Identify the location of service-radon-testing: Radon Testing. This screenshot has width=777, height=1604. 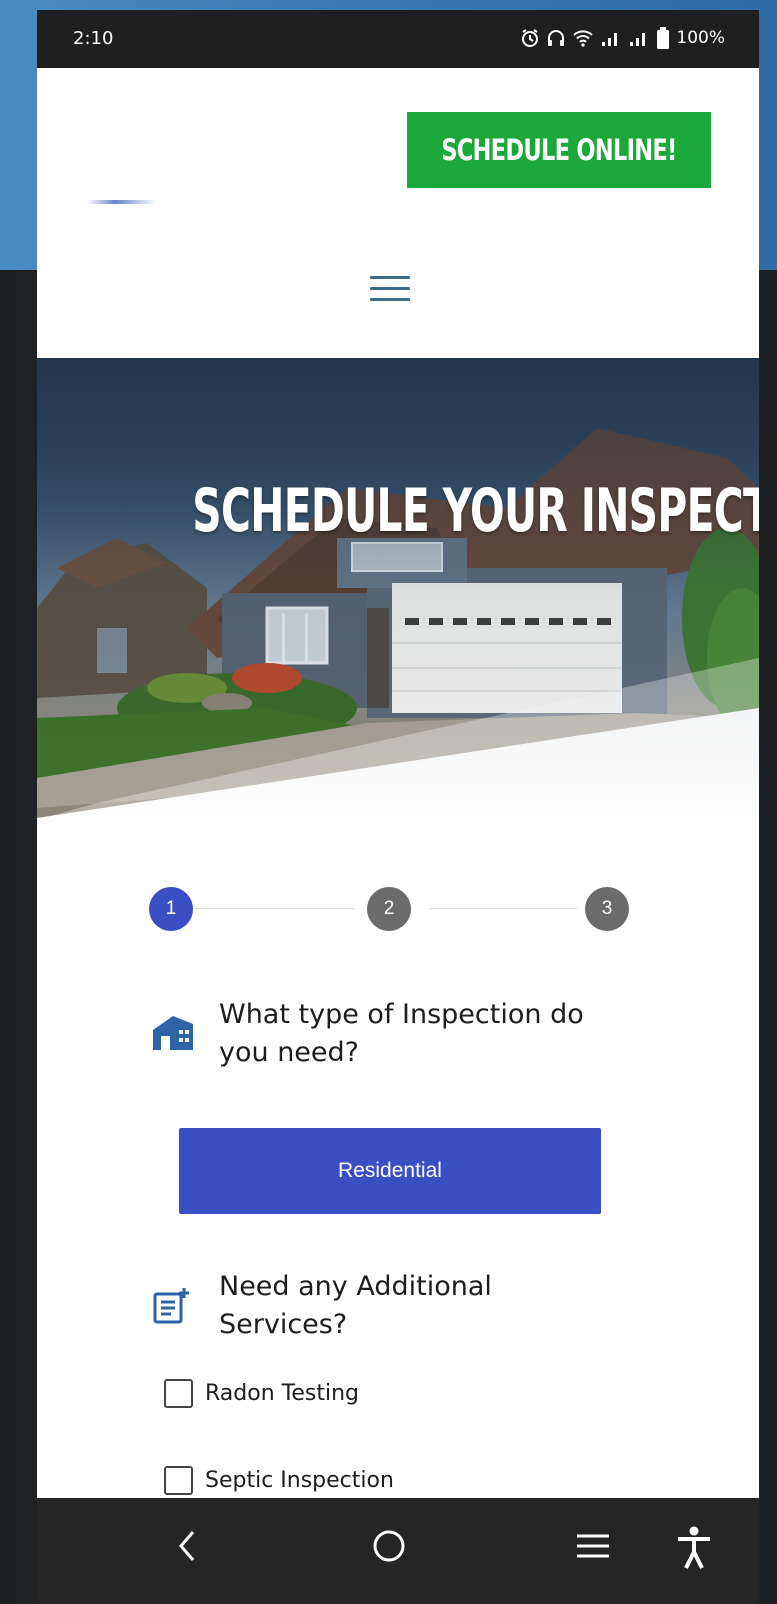
(261, 1393).